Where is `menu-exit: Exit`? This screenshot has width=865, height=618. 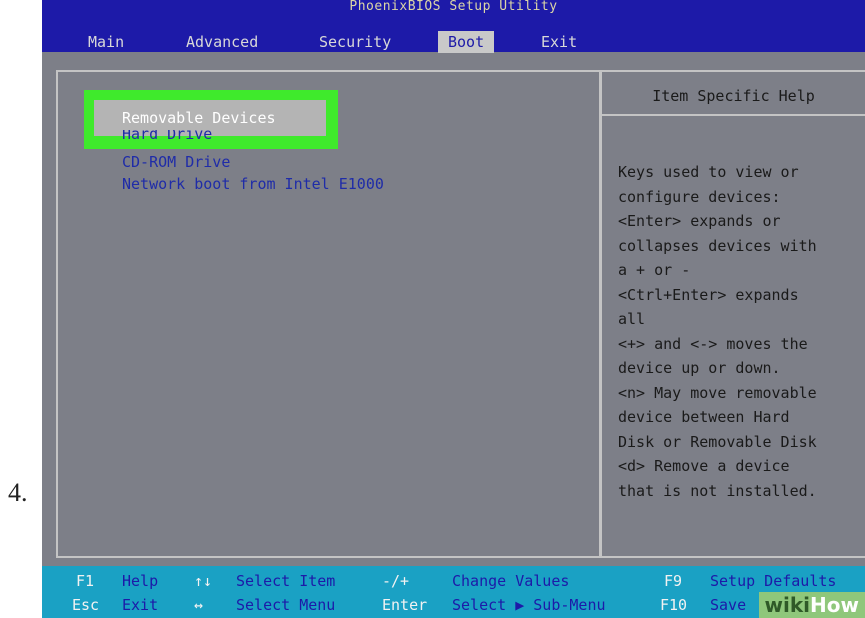
menu-exit: Exit is located at coordinates (559, 42).